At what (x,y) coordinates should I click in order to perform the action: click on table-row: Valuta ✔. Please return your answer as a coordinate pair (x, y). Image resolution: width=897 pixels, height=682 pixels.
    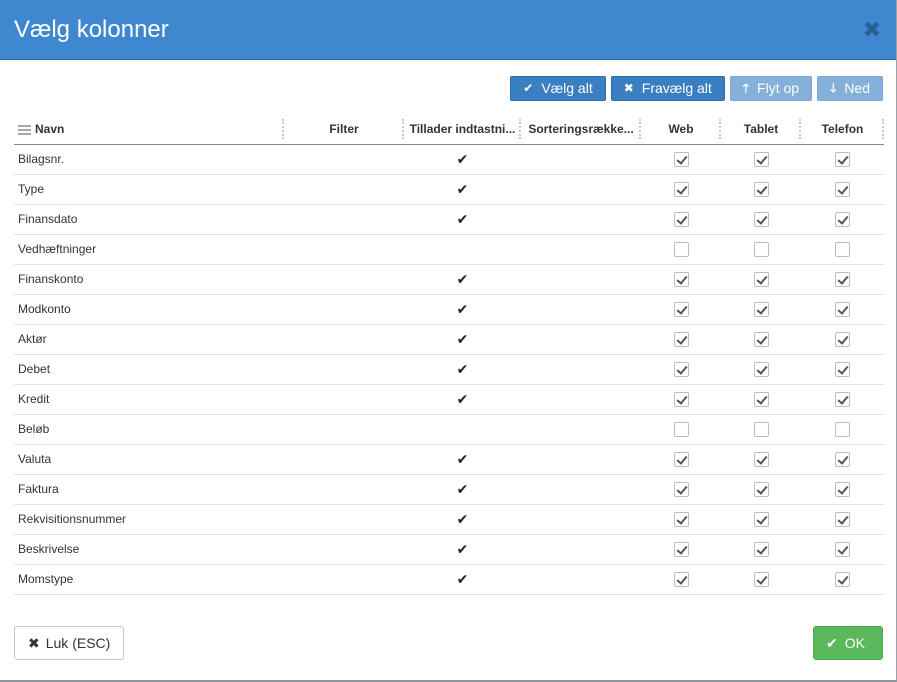
    Looking at the image, I should click on (449, 459).